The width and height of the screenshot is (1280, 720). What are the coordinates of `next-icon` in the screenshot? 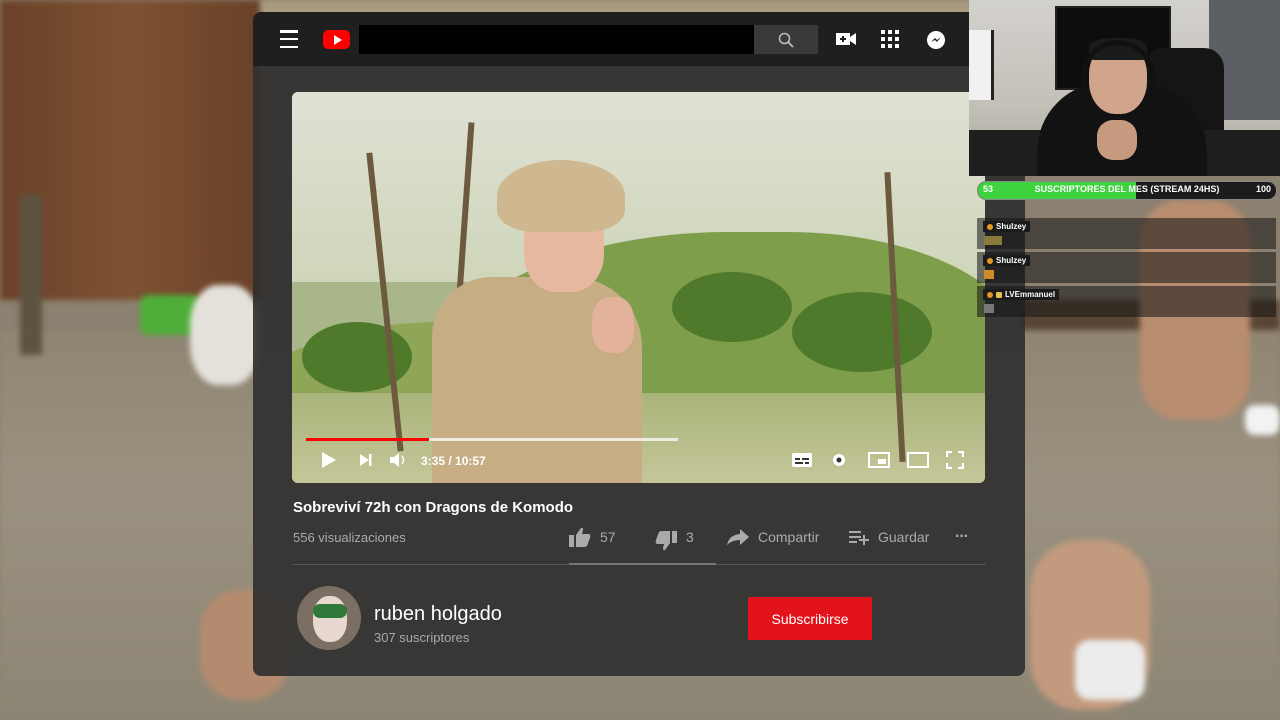 It's located at (366, 460).